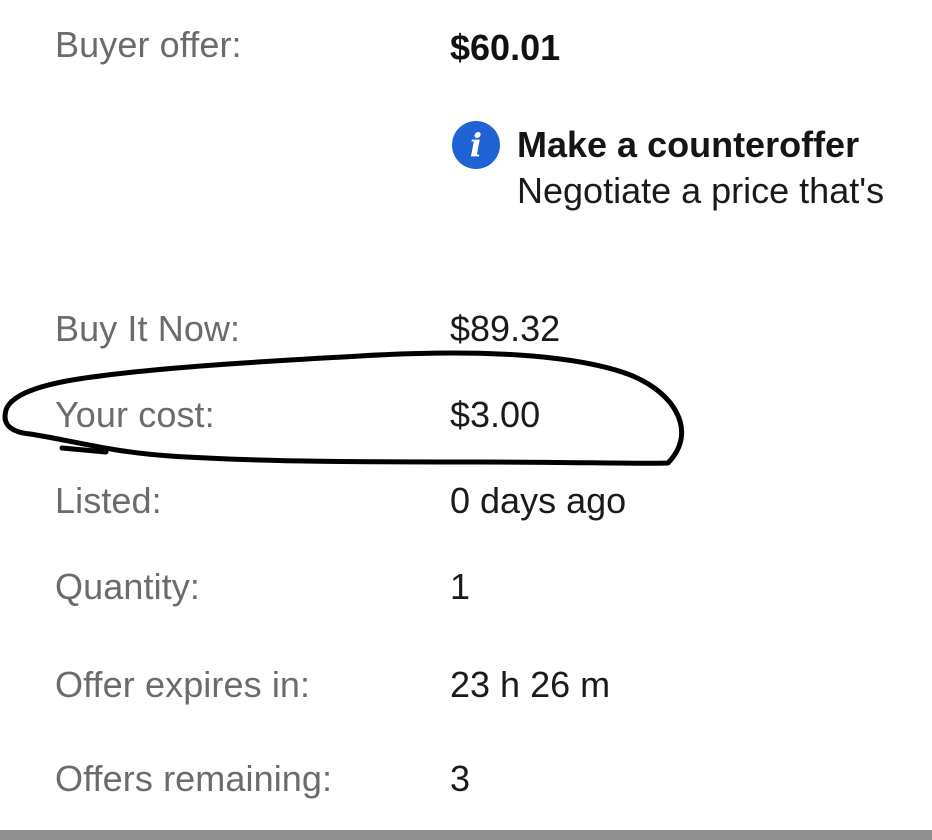  Describe the element at coordinates (108, 500) in the screenshot. I see `listed-label: Listed:` at that location.